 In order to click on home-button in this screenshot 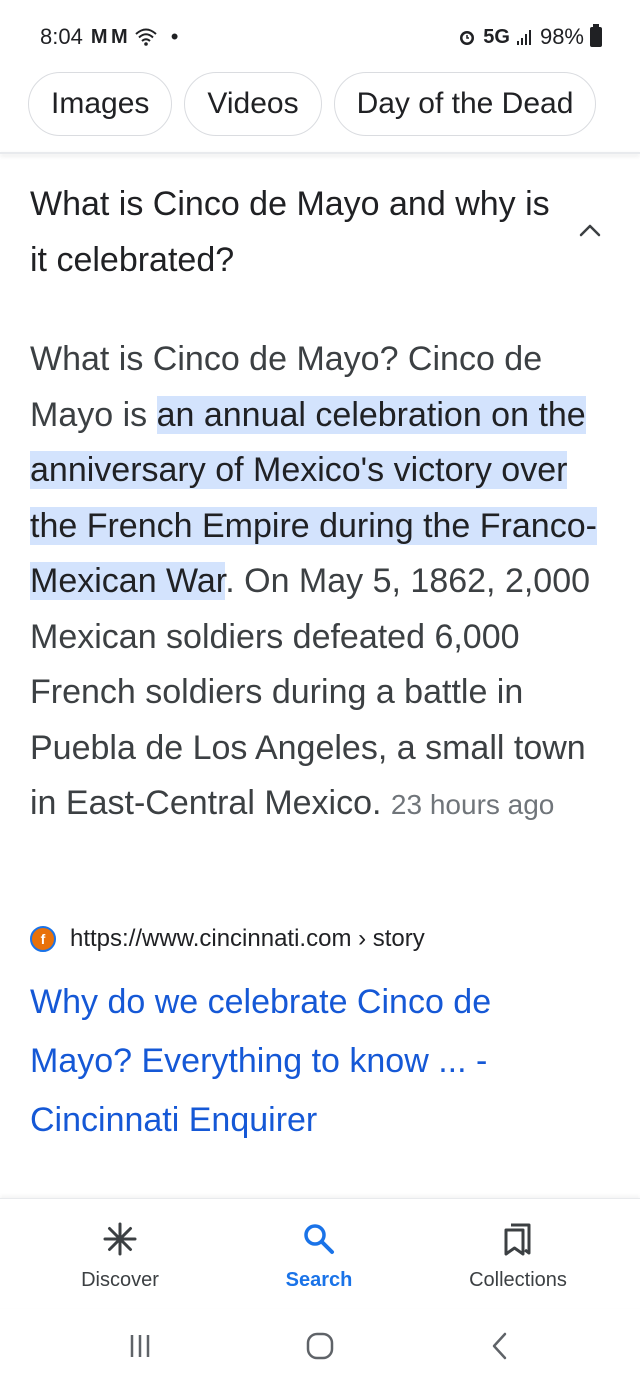, I will do `click(320, 1346)`.